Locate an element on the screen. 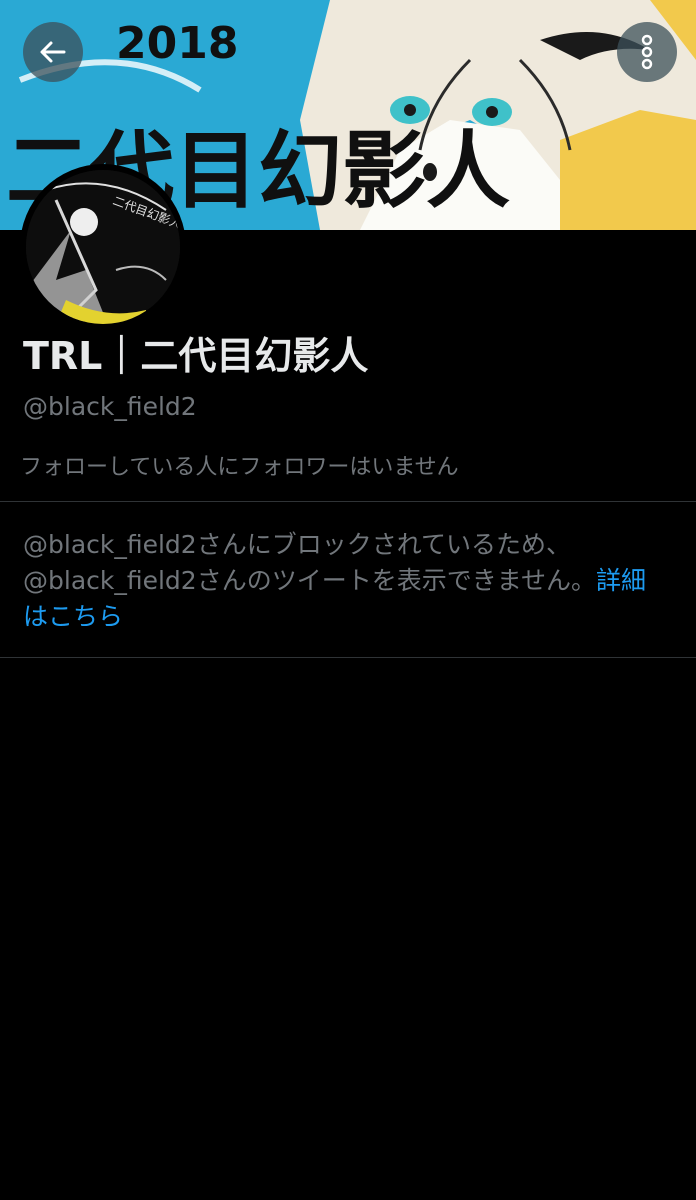 Image resolution: width=696 pixels, height=1200 pixels. arrow-left-icon is located at coordinates (53, 52).